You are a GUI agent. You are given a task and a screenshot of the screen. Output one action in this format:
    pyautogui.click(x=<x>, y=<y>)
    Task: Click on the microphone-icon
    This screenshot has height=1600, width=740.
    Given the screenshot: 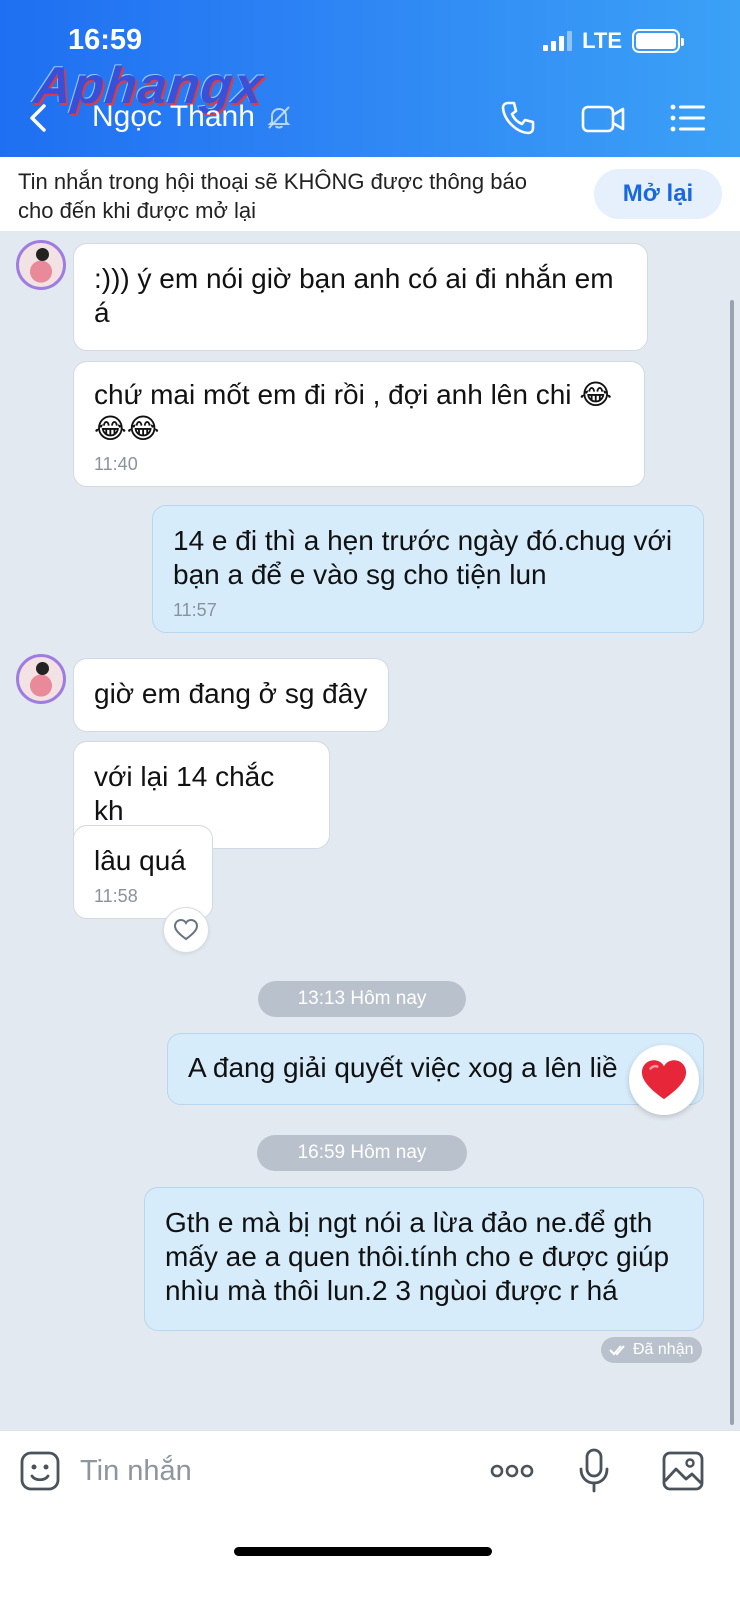 What is the action you would take?
    pyautogui.click(x=594, y=1471)
    